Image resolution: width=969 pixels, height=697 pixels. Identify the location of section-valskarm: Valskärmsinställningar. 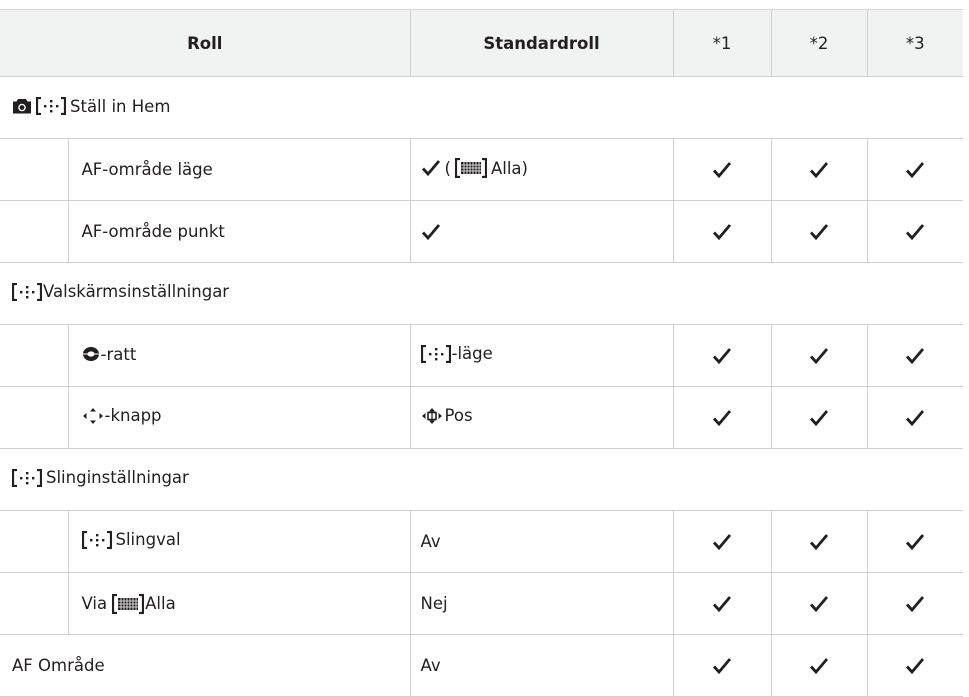
(482, 293).